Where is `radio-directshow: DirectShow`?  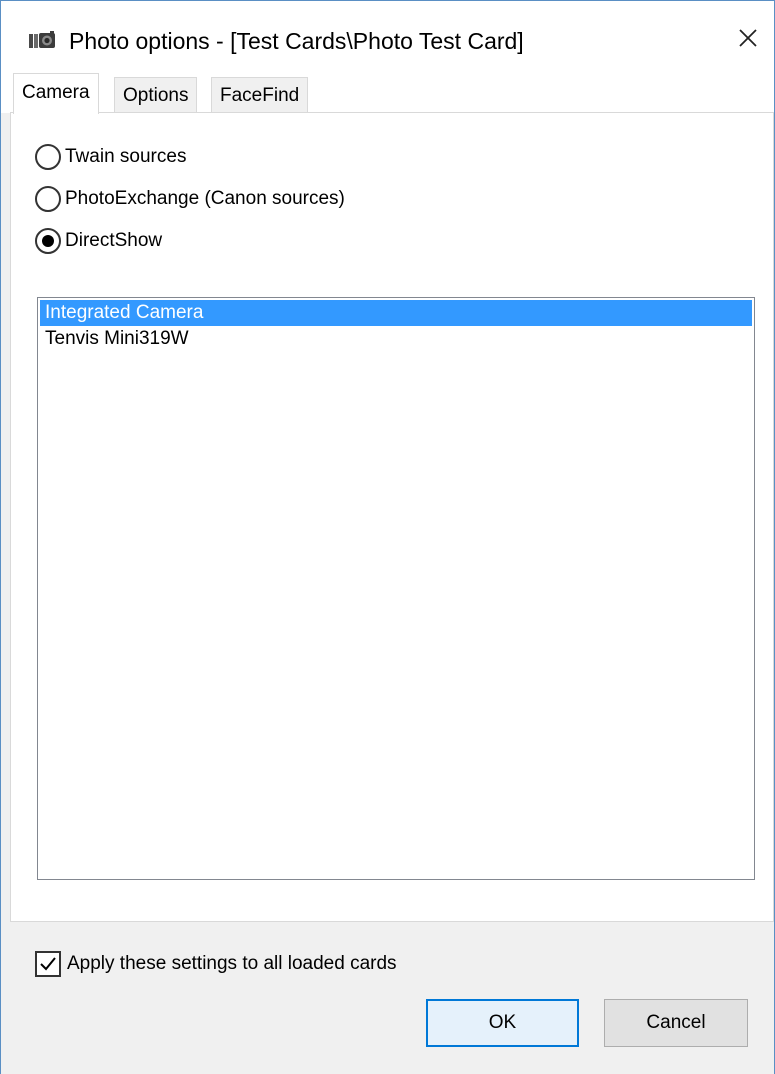 radio-directshow: DirectShow is located at coordinates (98, 241).